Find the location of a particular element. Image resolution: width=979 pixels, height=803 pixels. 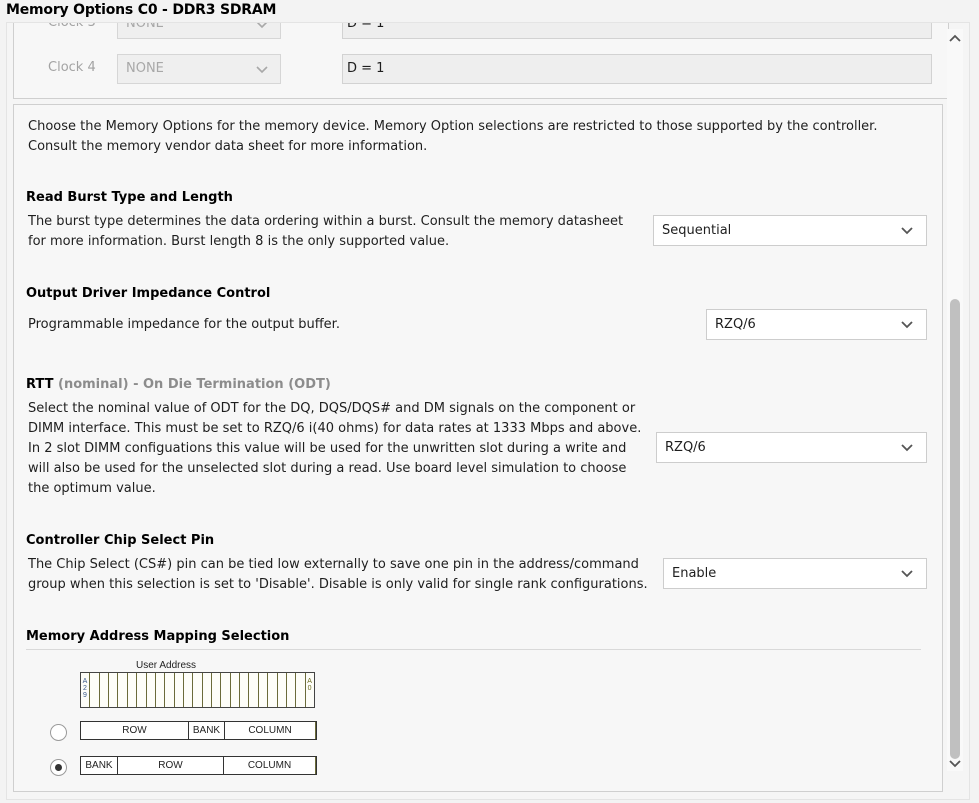

clock-label: Clock 3 is located at coordinates (72, 26).